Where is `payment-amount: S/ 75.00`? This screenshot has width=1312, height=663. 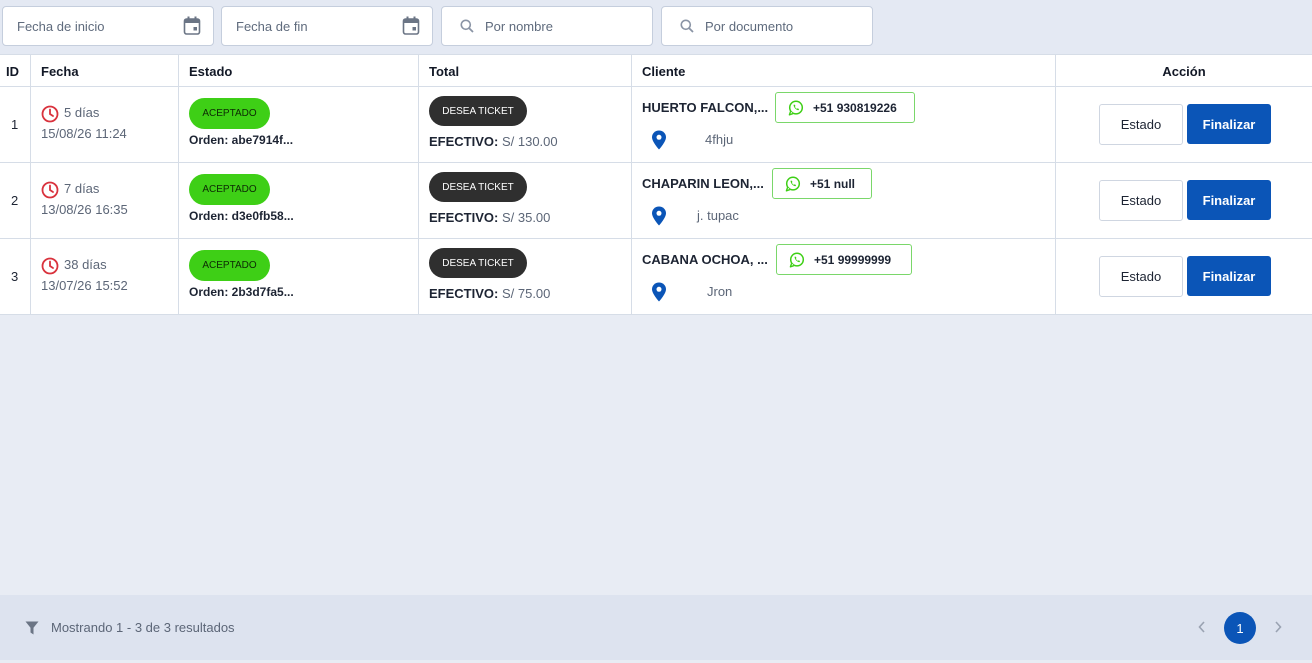
payment-amount: S/ 75.00 is located at coordinates (526, 293).